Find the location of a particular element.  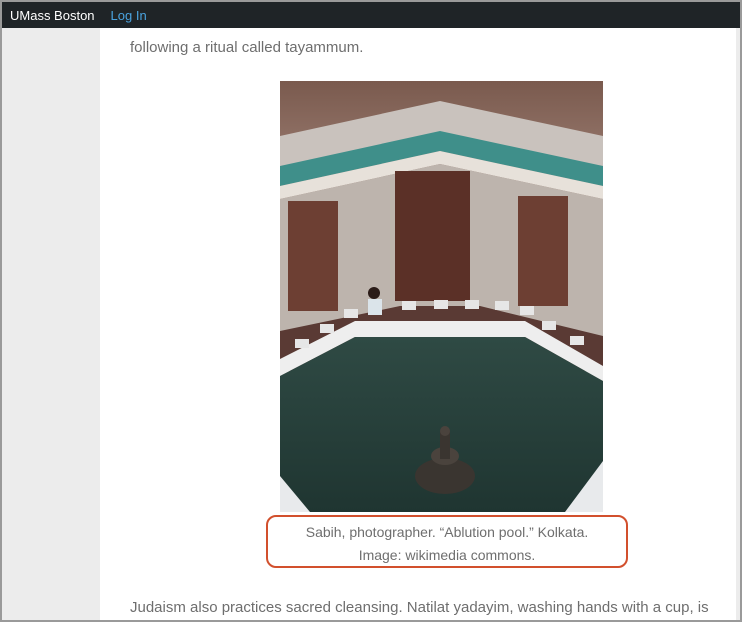

left-sidebar is located at coordinates (51, 324).